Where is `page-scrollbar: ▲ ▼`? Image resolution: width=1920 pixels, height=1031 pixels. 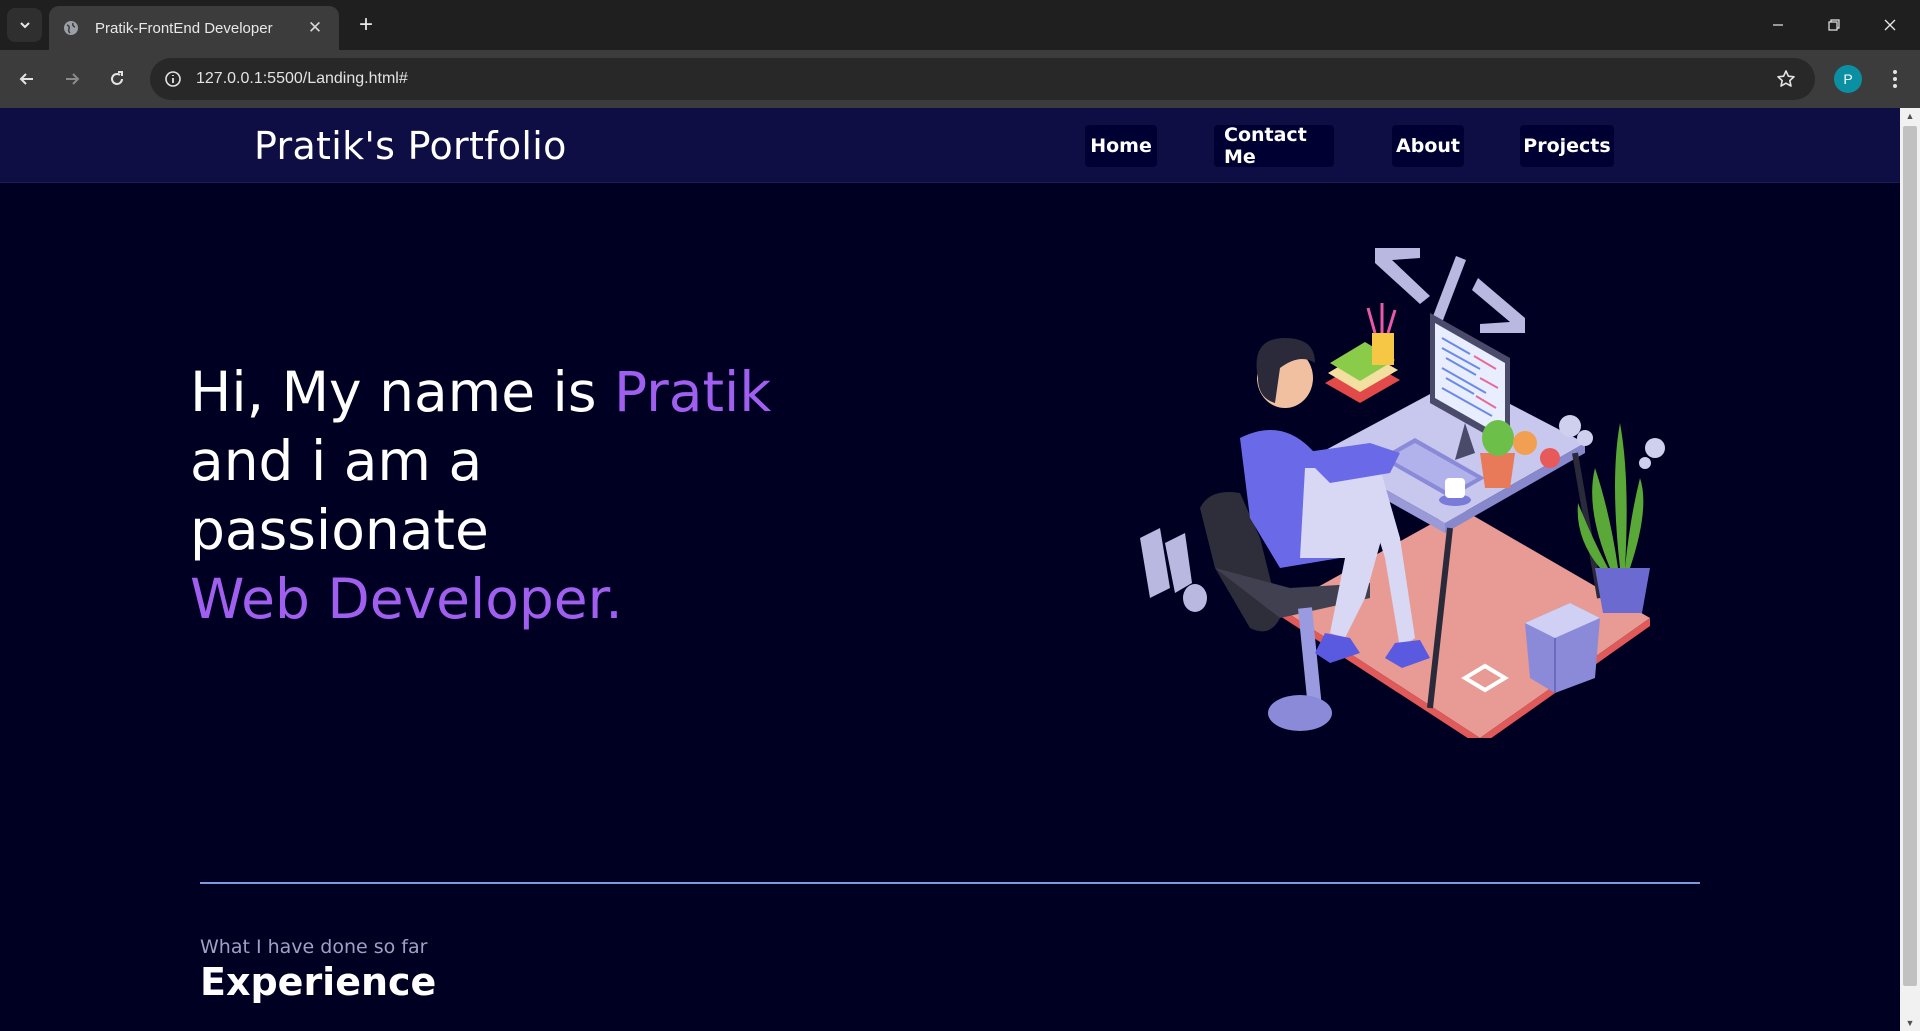 page-scrollbar: ▲ ▼ is located at coordinates (1910, 569).